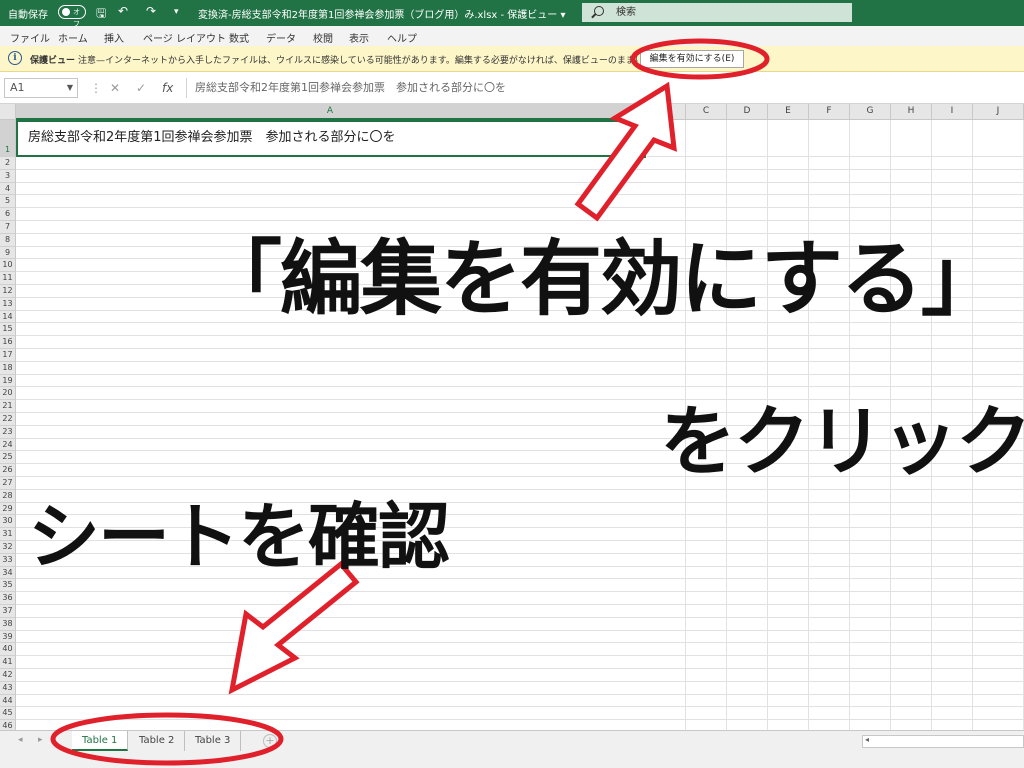 This screenshot has height=768, width=1024. I want to click on row-header-10: 10, so click(8, 266).